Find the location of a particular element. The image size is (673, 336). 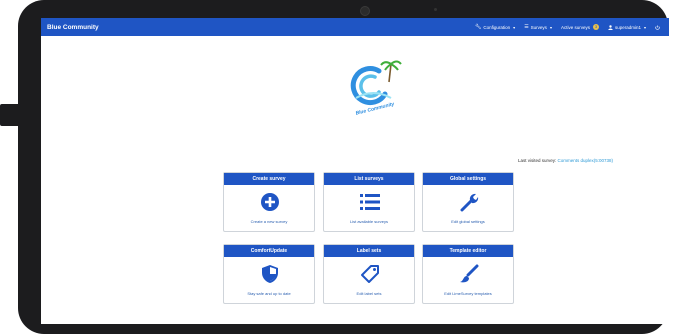

card-global-settings: Global settings Edit global settings is located at coordinates (468, 202).